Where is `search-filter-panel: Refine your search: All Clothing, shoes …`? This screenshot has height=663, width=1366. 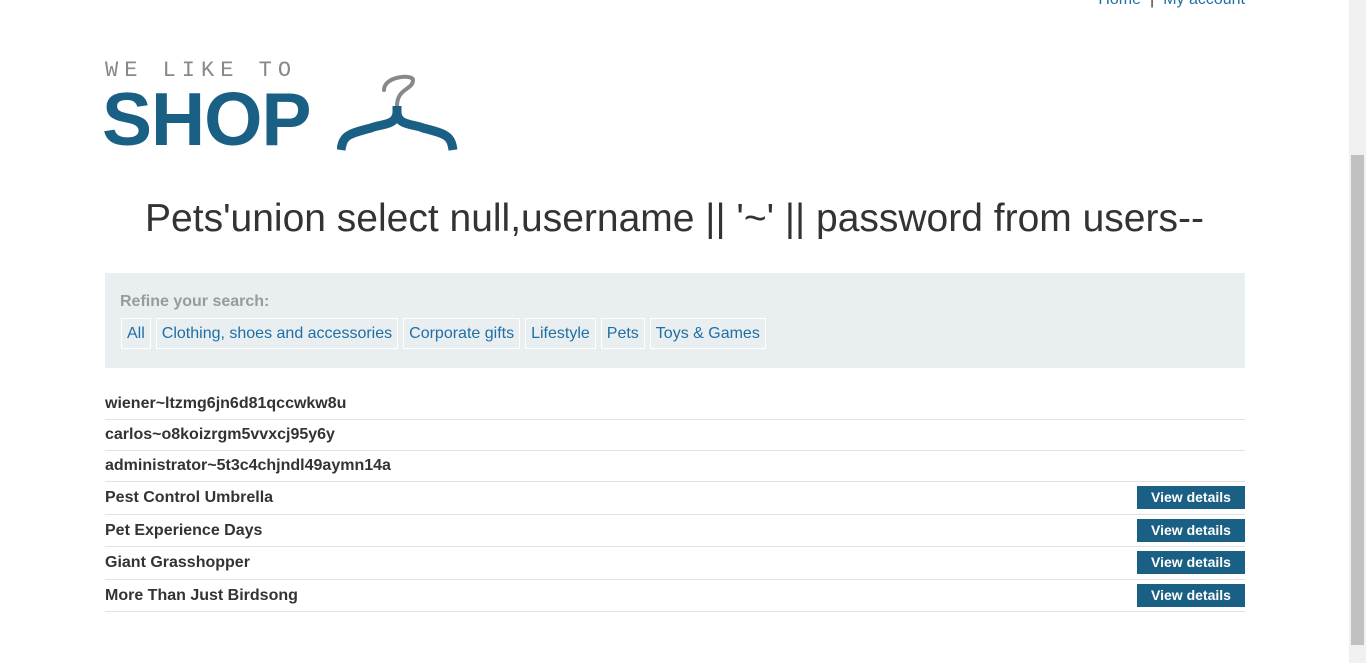
search-filter-panel: Refine your search: All Clothing, shoes … is located at coordinates (675, 320).